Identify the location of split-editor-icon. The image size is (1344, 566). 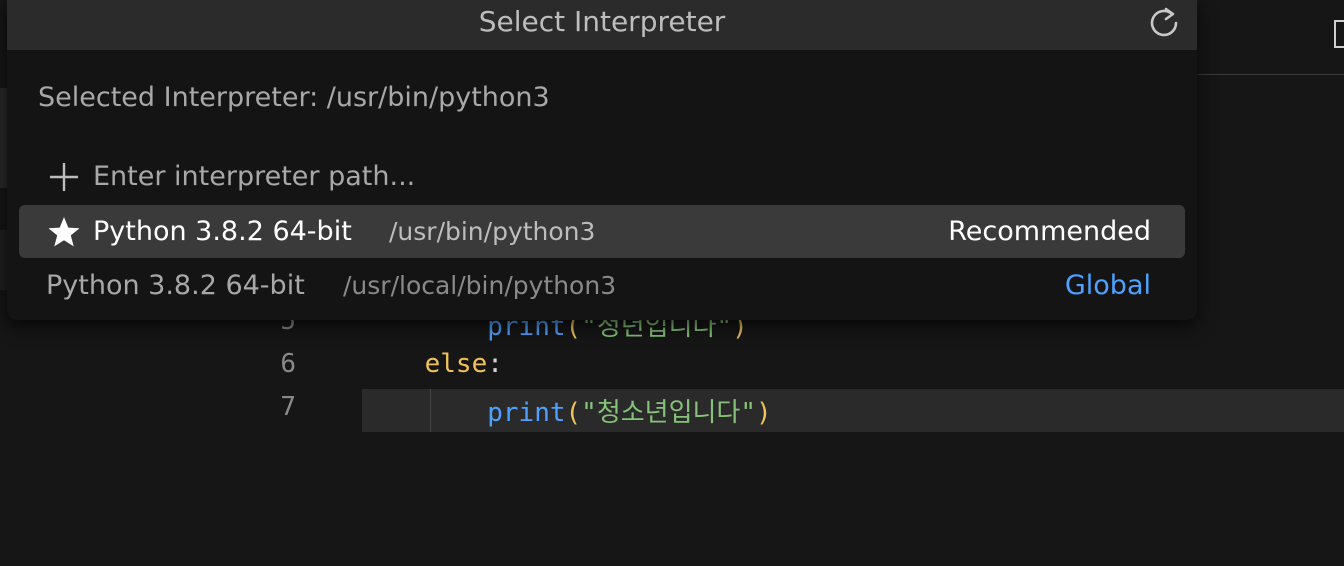
(1339, 34).